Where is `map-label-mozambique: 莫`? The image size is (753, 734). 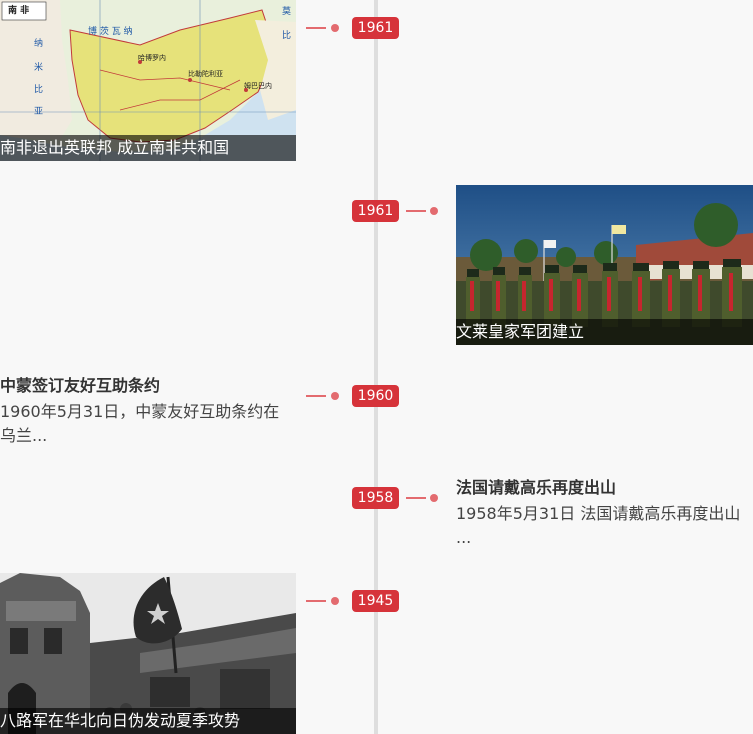
map-label-mozambique: 莫 is located at coordinates (286, 11).